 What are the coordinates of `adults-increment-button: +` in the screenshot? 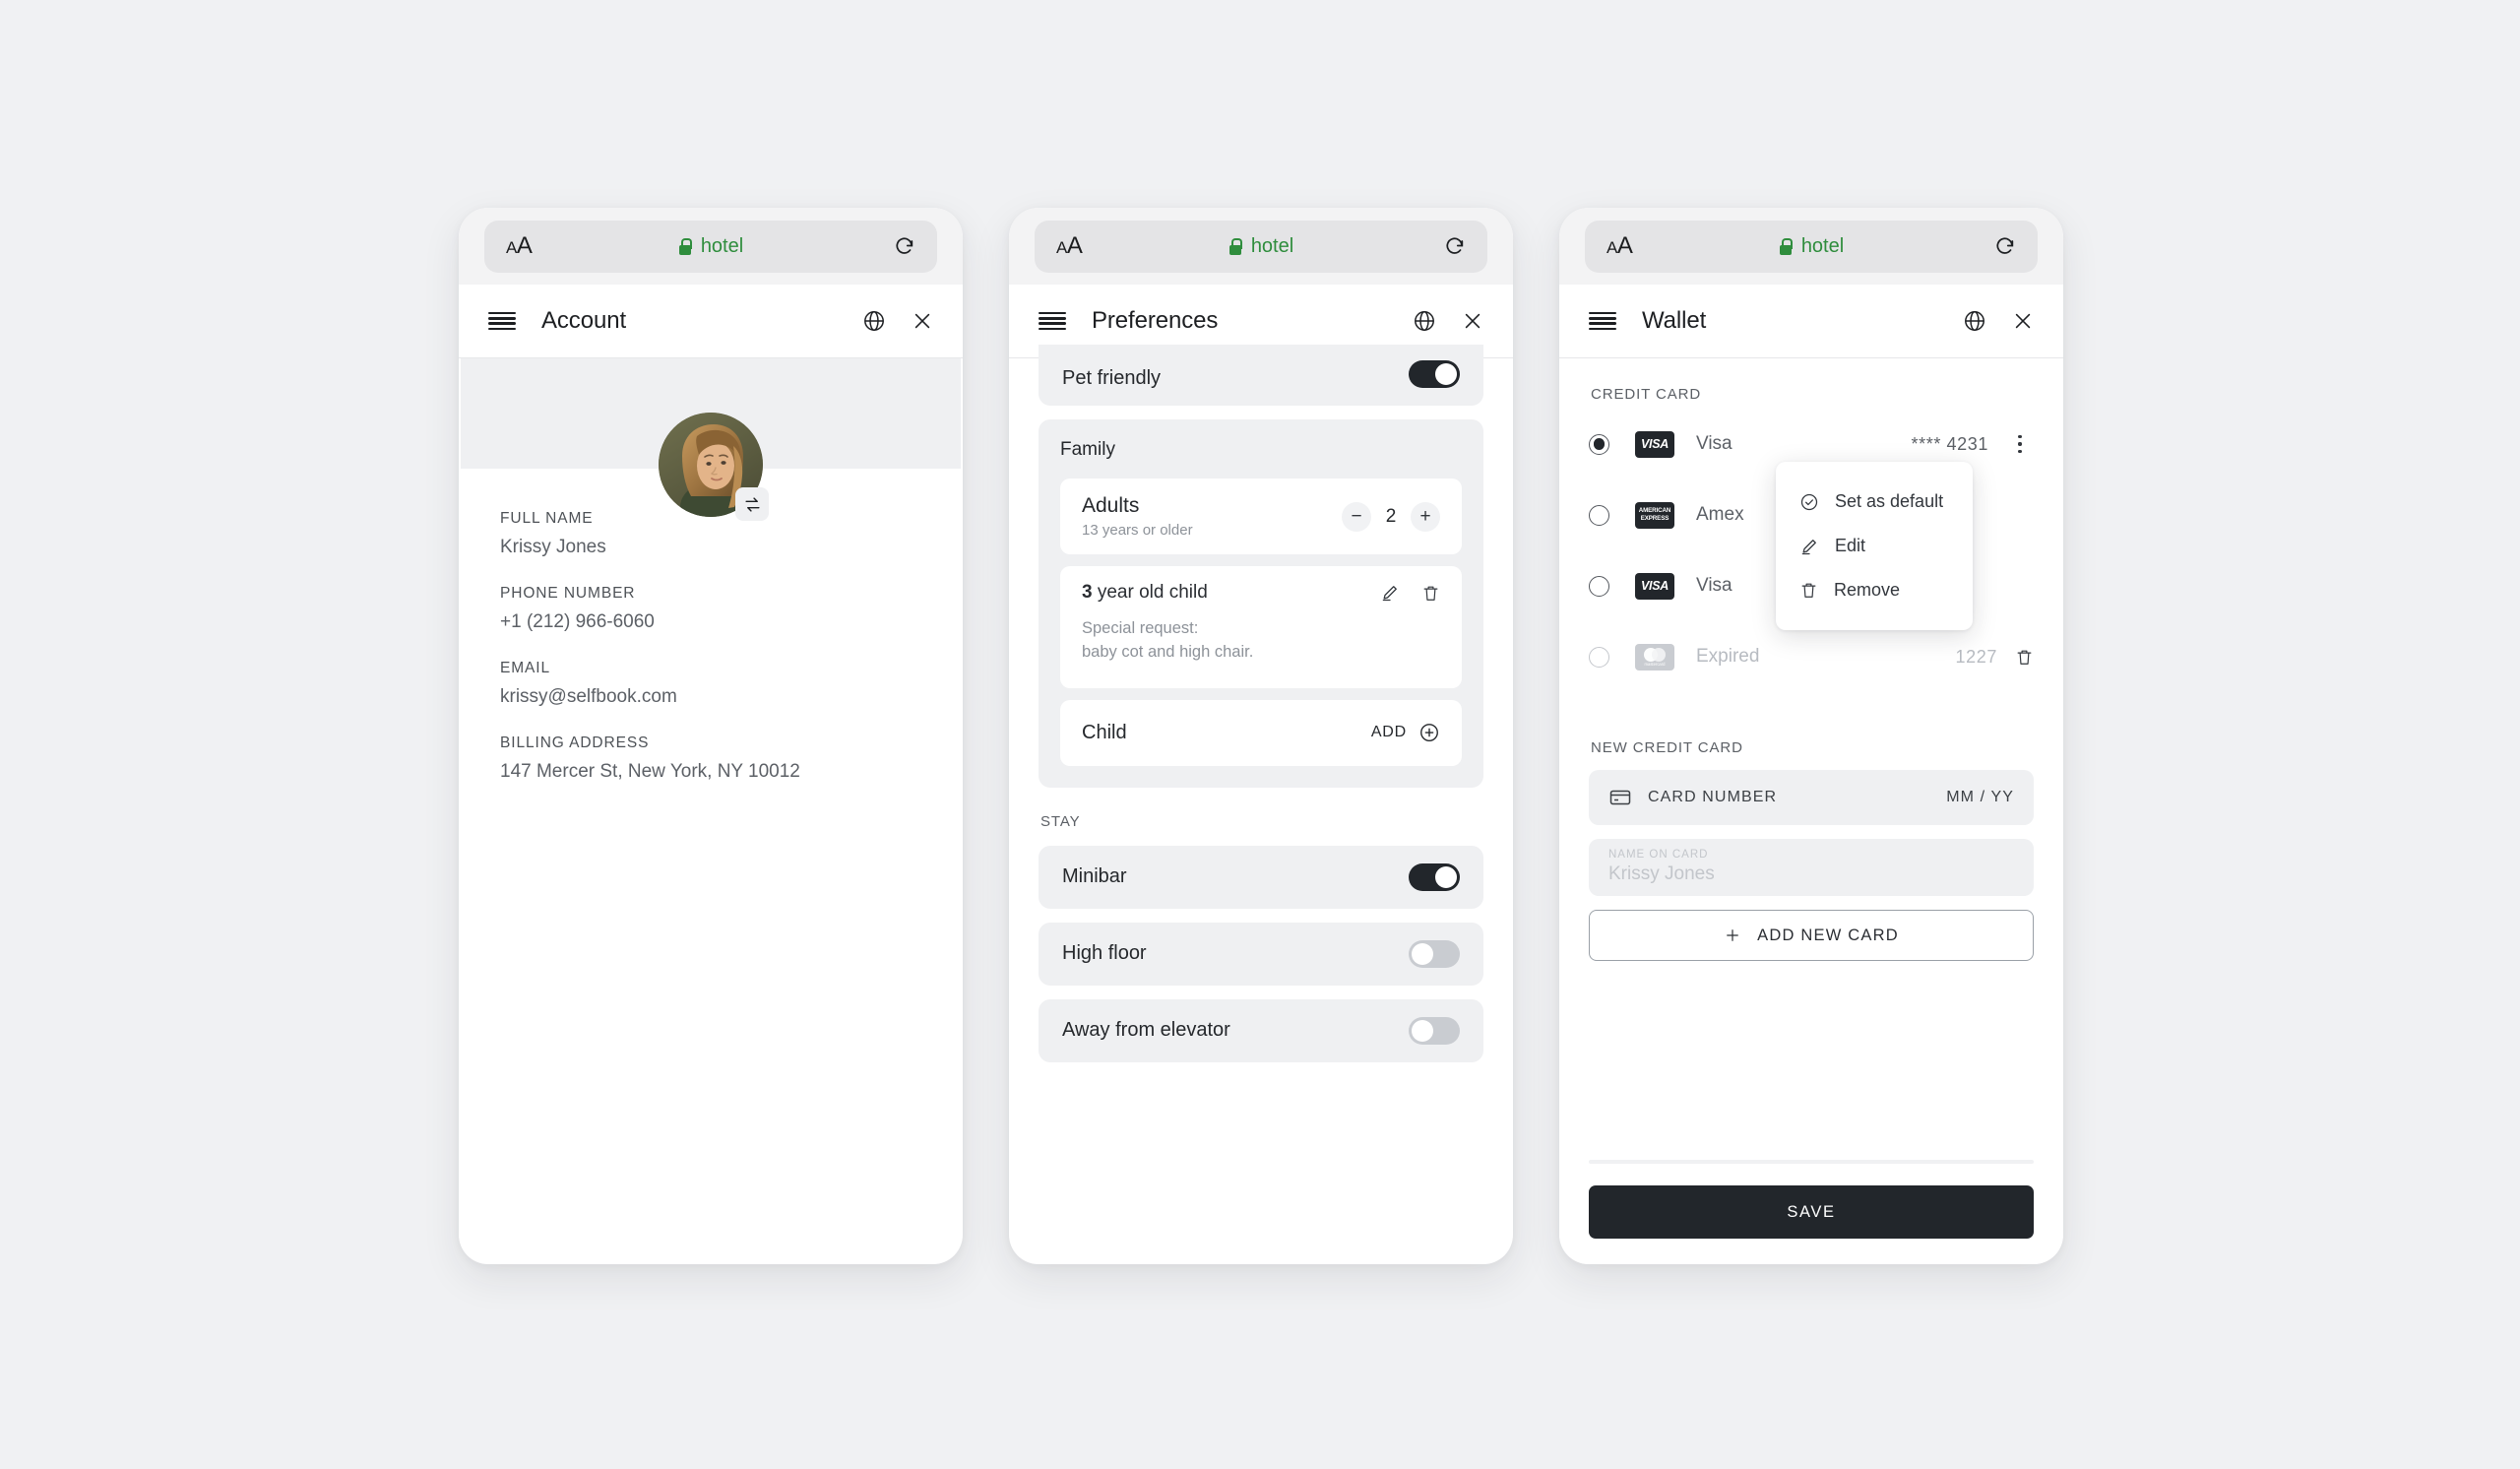 It's located at (1425, 516).